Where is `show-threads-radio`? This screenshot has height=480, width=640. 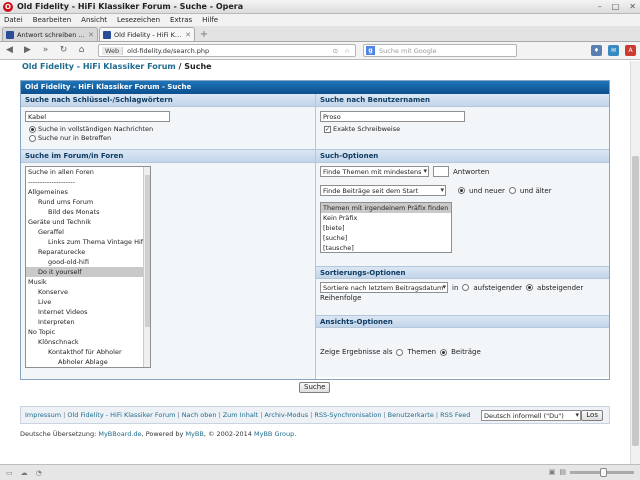 show-threads-radio is located at coordinates (400, 352).